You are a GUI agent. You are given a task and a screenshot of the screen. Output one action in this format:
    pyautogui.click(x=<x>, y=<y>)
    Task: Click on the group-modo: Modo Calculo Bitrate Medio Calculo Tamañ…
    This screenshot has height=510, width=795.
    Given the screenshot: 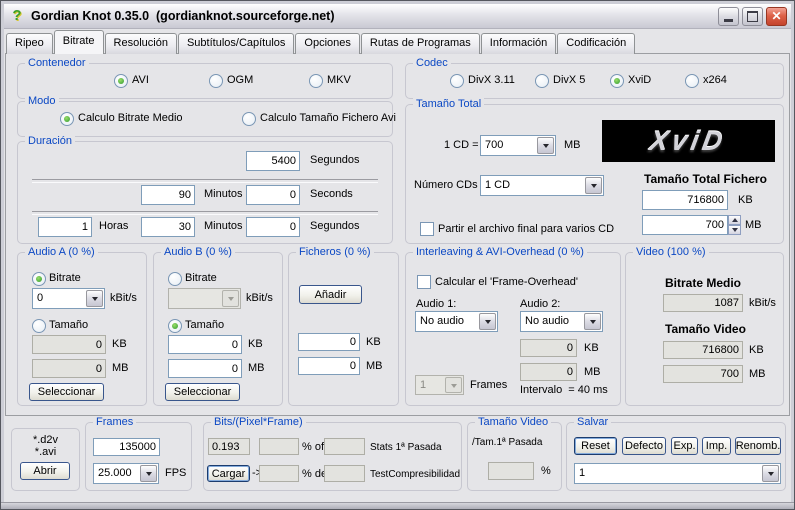 What is the action you would take?
    pyautogui.click(x=206, y=116)
    